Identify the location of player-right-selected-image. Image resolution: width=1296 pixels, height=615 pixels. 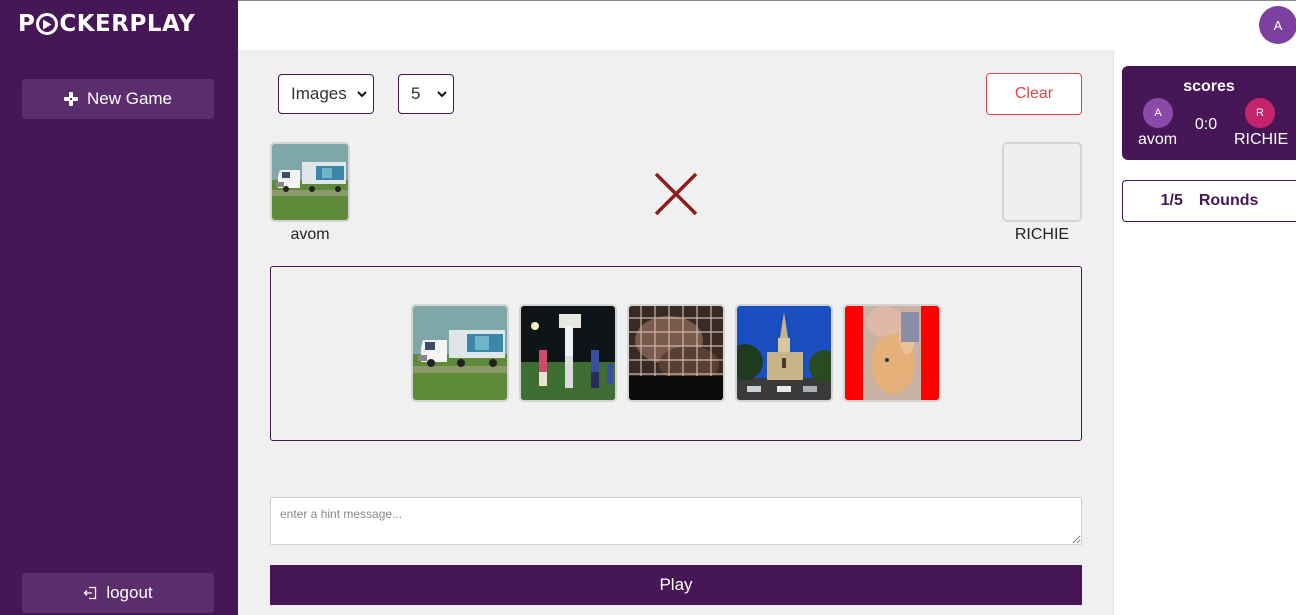
(1042, 182).